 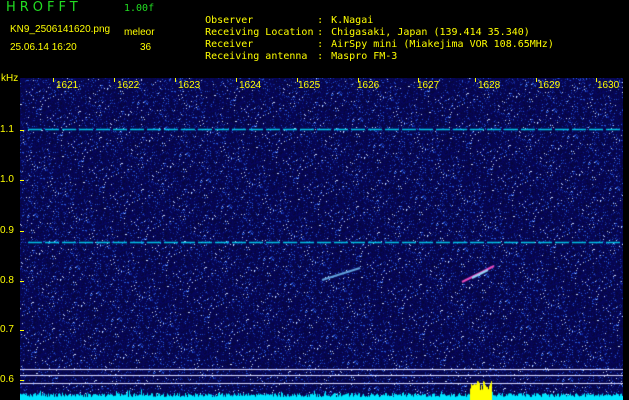 What do you see at coordinates (368, 85) in the screenshot?
I see `x-tick-label: 1626` at bounding box center [368, 85].